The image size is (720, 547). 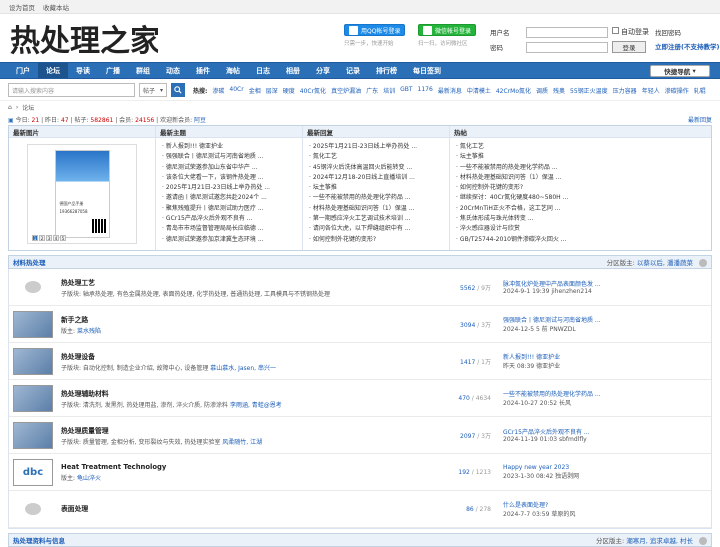 I want to click on latest-image-slide: 德国产品手册 19366287058 12345, so click(x=82, y=194).